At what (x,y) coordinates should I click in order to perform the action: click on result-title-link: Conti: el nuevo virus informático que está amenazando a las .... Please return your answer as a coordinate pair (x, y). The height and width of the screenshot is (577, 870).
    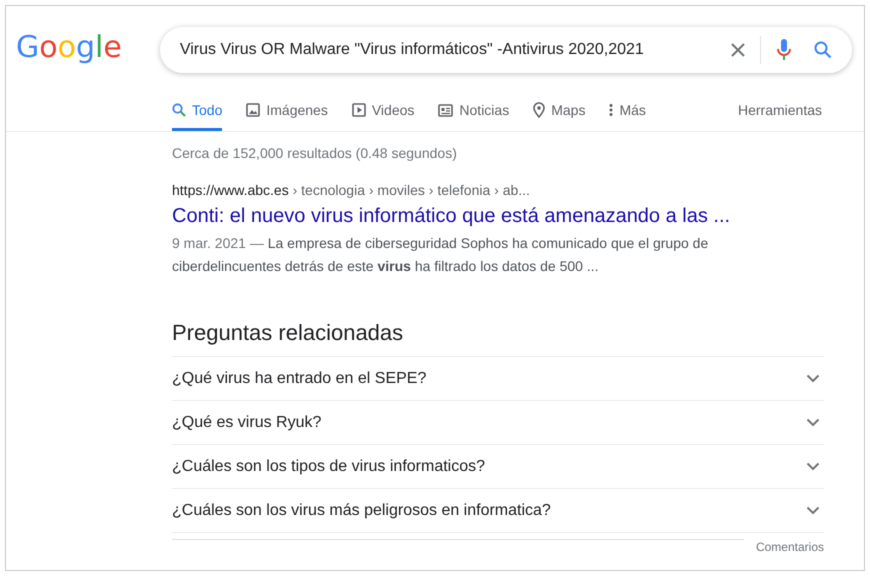
    Looking at the image, I should click on (498, 216).